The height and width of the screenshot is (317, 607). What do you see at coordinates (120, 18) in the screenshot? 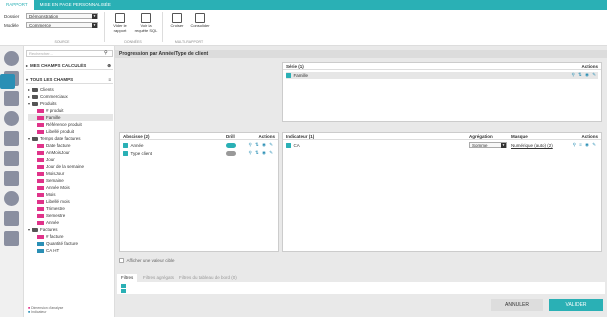
I see `clear-report-icon` at bounding box center [120, 18].